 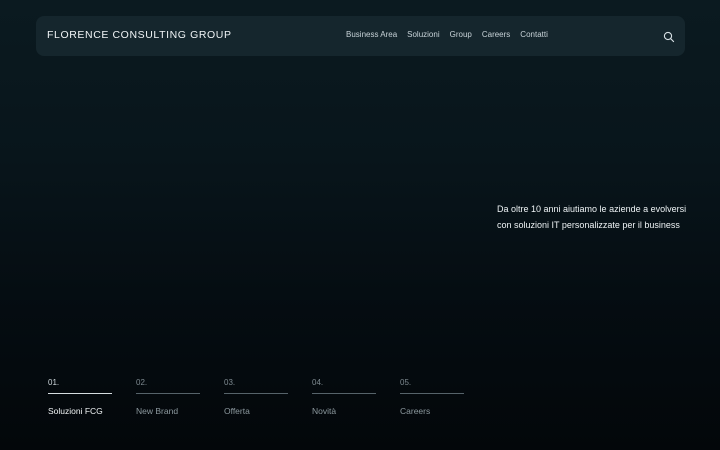 I want to click on step-new-brand: 02. New Brand, so click(x=168, y=397).